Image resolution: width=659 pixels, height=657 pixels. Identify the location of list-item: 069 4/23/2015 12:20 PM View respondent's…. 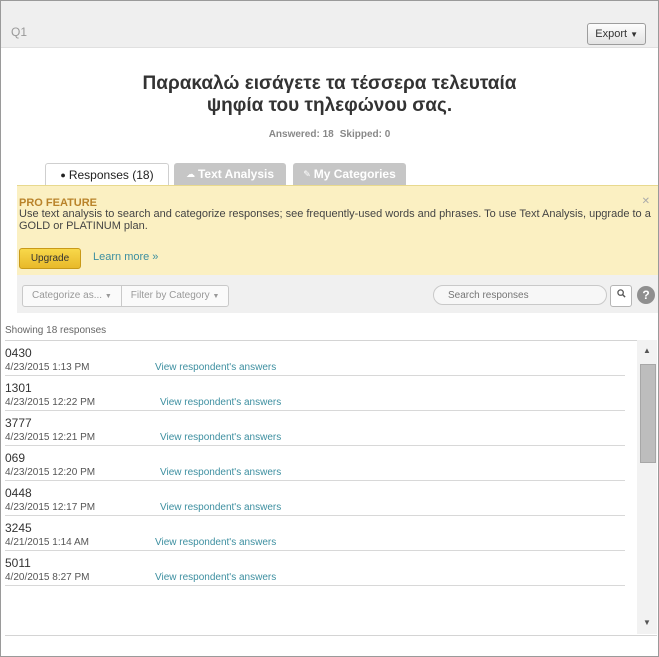
(315, 463).